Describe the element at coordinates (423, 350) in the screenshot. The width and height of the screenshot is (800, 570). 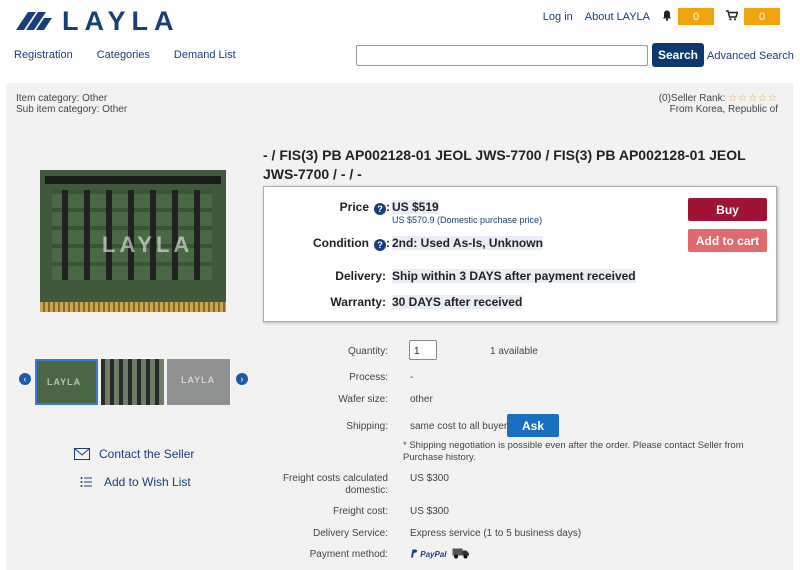
I see `quantity-input: 1` at that location.